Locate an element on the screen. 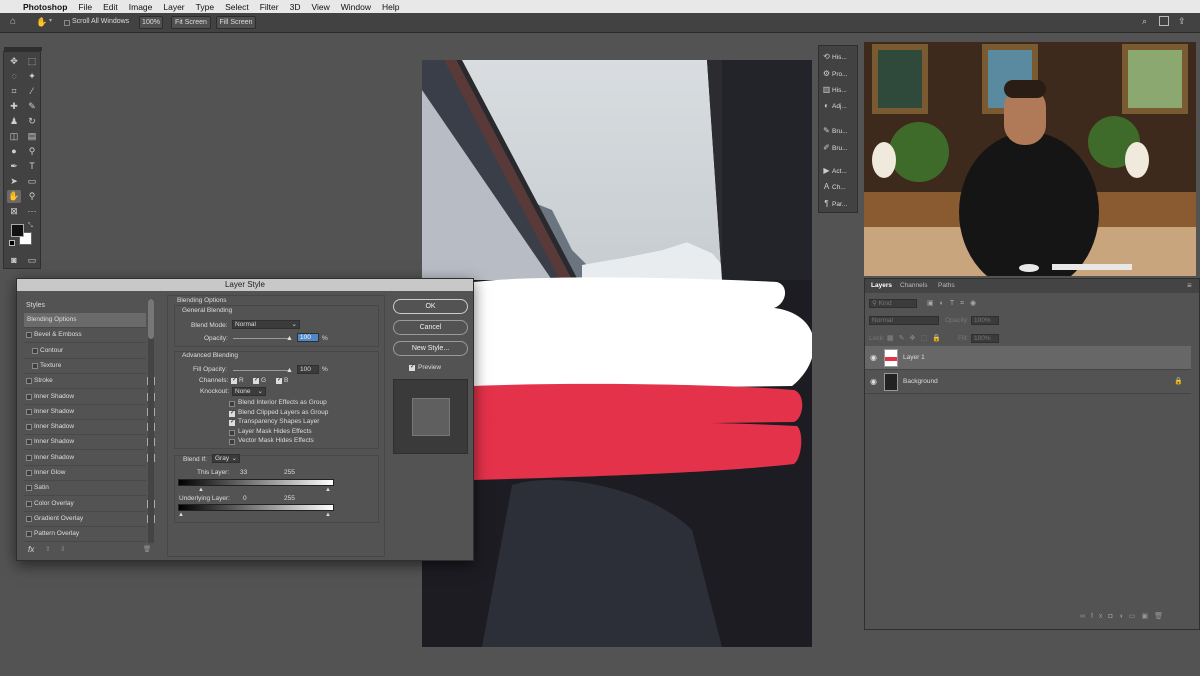  quick-mask-icon: ◙ is located at coordinates (14, 260).